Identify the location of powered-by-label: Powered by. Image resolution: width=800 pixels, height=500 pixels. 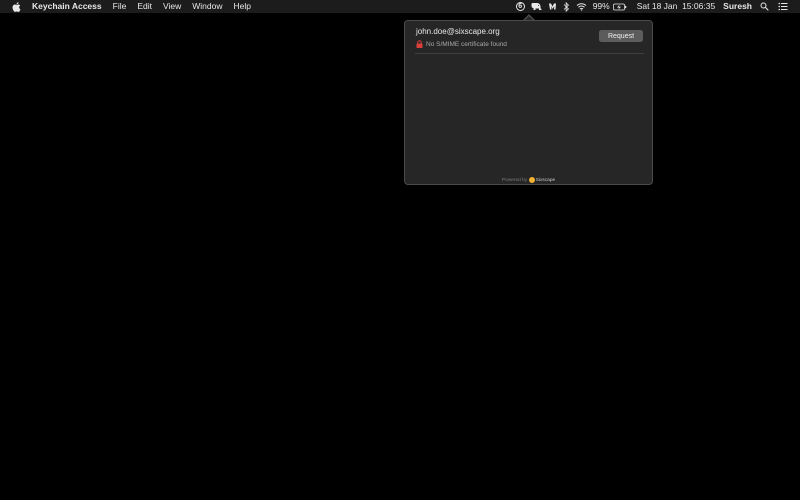
(514, 180).